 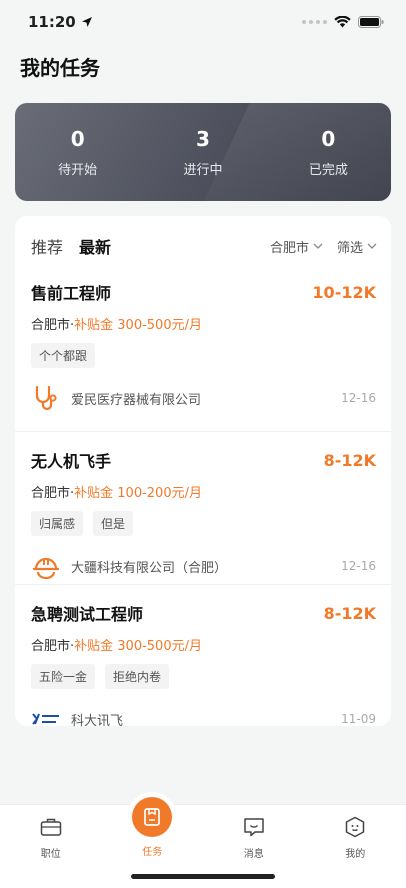 What do you see at coordinates (371, 22) in the screenshot?
I see `battery-icon` at bounding box center [371, 22].